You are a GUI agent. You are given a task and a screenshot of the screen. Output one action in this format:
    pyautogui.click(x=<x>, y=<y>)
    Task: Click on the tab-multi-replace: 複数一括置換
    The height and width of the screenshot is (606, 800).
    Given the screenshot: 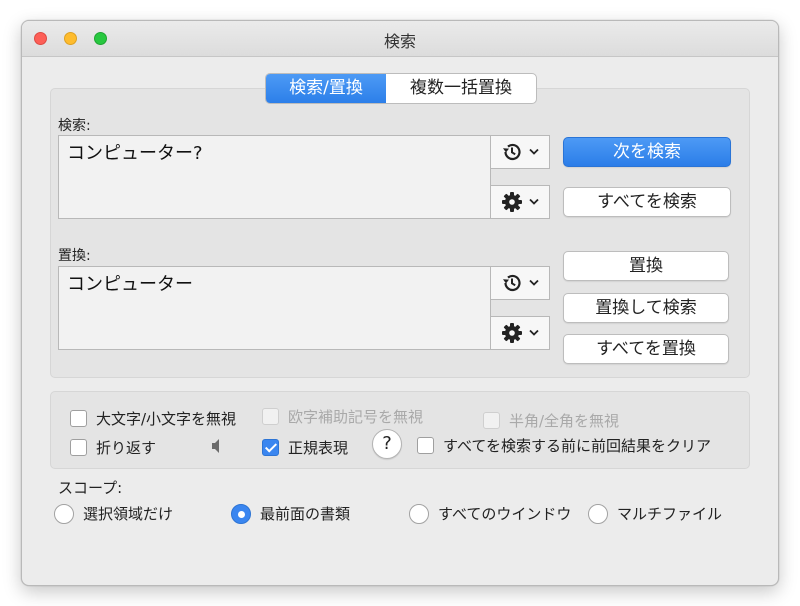 What is the action you would take?
    pyautogui.click(x=461, y=88)
    